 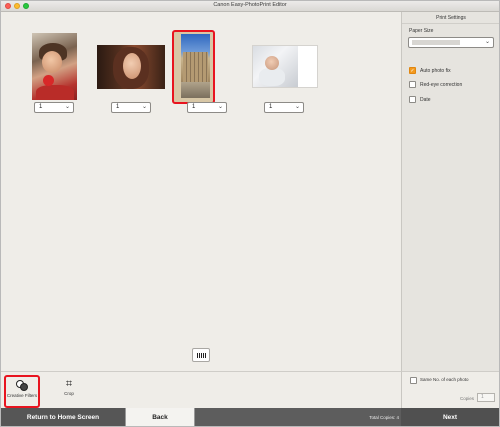 What do you see at coordinates (160, 417) in the screenshot?
I see `back-button: Back` at bounding box center [160, 417].